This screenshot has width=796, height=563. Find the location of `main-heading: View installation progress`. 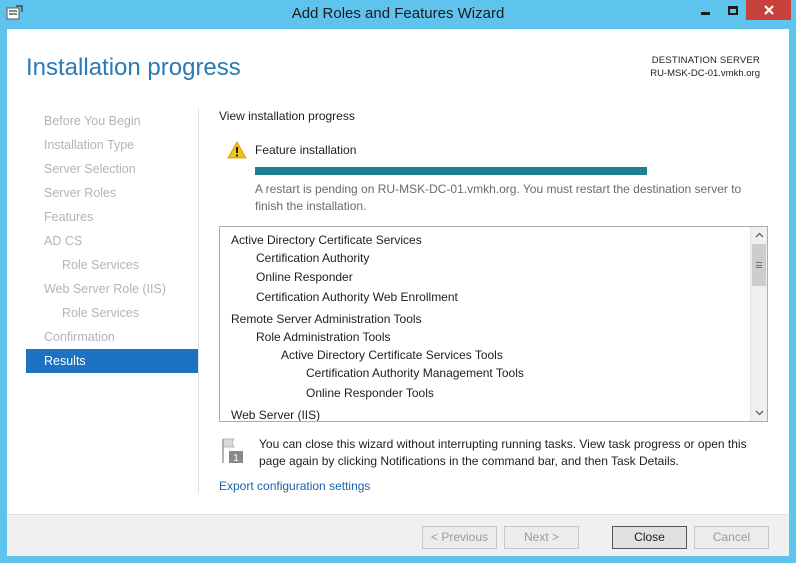

main-heading: View installation progress is located at coordinates (287, 116).